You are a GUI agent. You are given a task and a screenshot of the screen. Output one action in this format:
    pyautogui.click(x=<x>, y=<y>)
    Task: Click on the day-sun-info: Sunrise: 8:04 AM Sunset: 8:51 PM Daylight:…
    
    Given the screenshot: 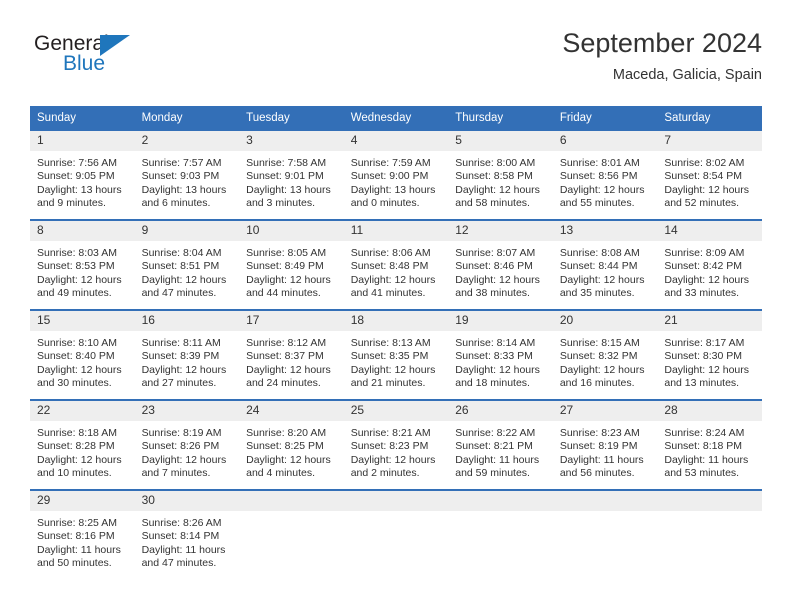 What is the action you would take?
    pyautogui.click(x=187, y=270)
    